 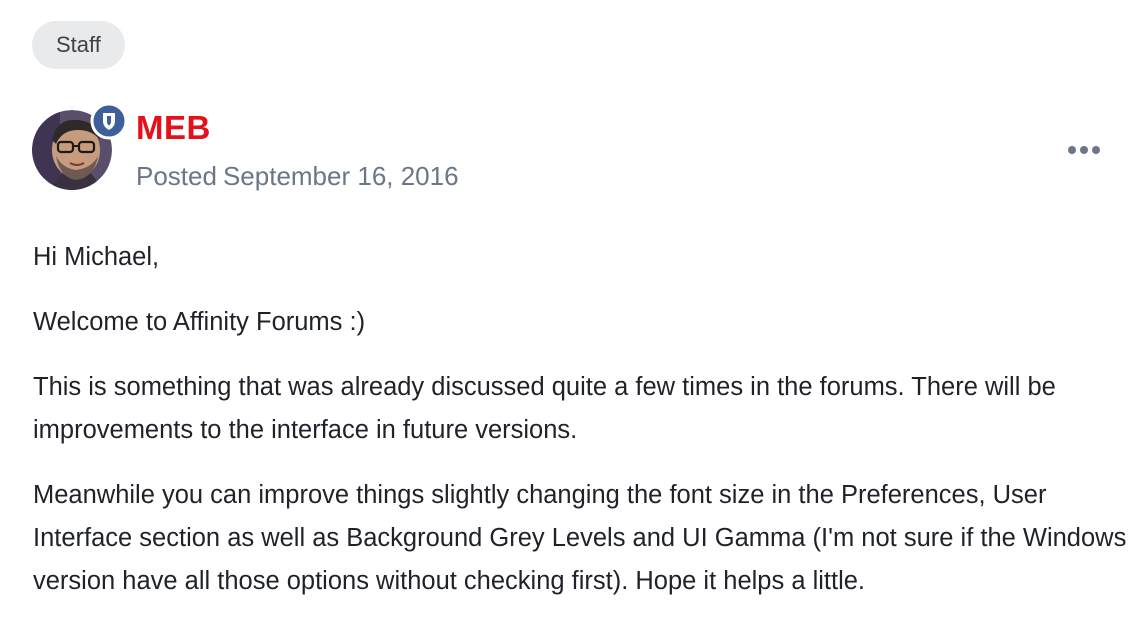 I want to click on staff-group-badge: Staff, so click(x=78, y=45).